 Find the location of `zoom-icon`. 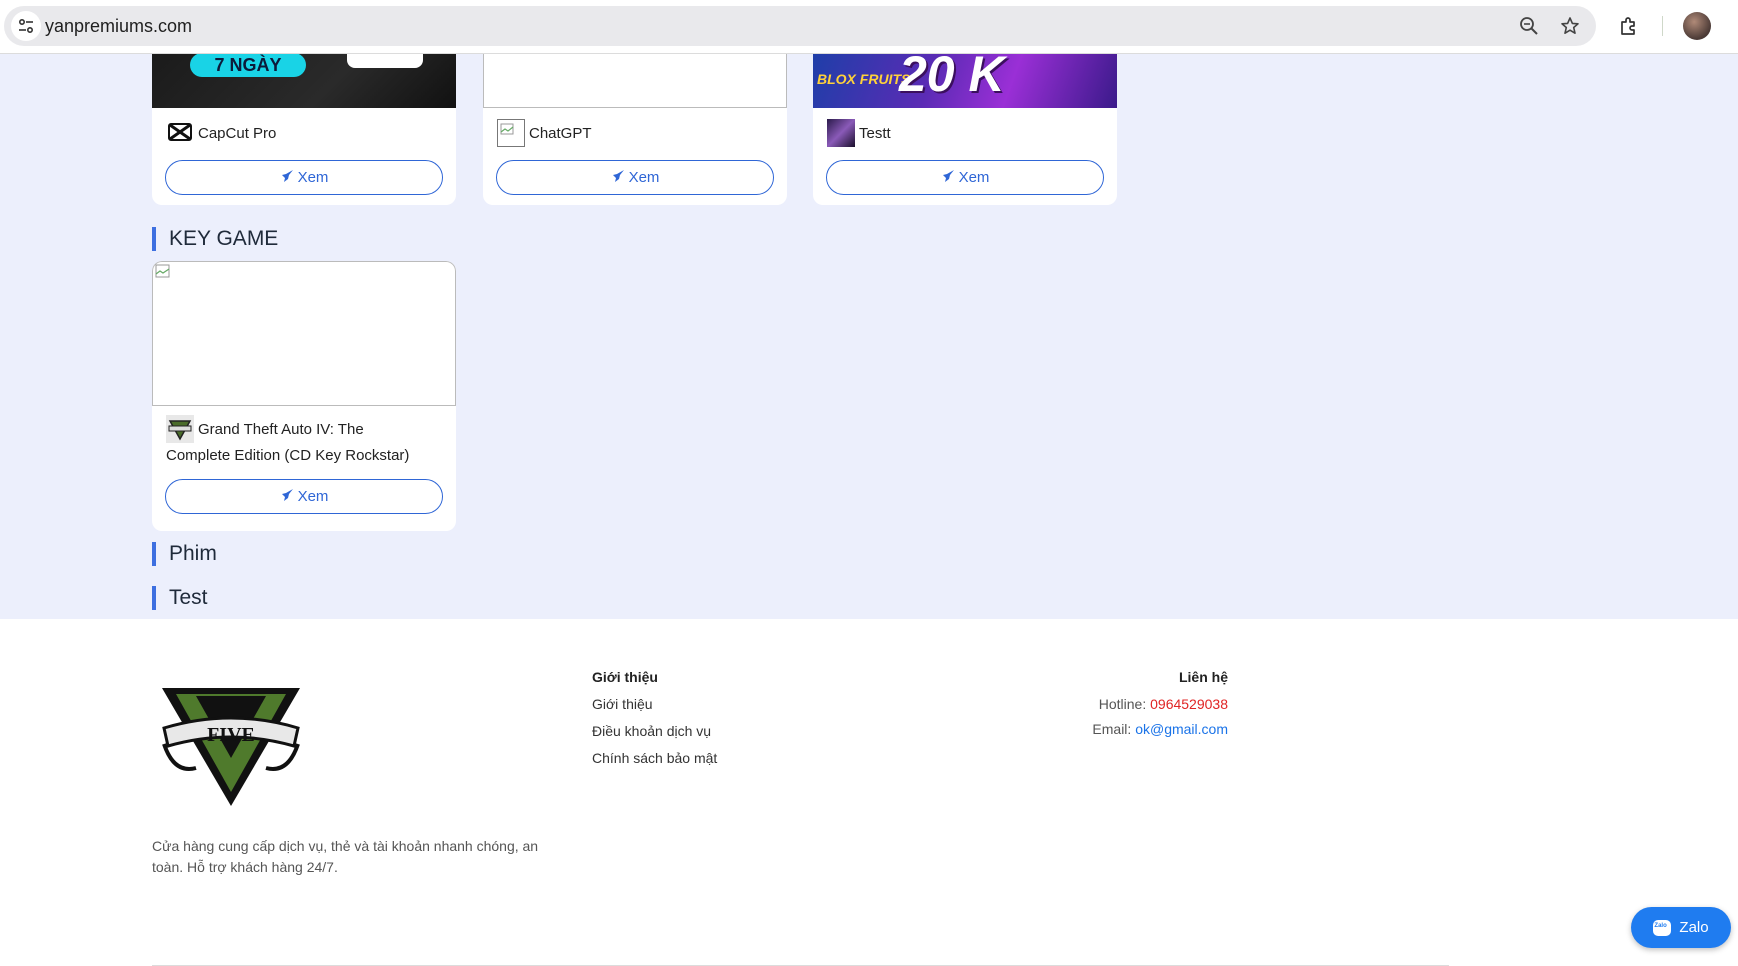

zoom-icon is located at coordinates (1529, 26).